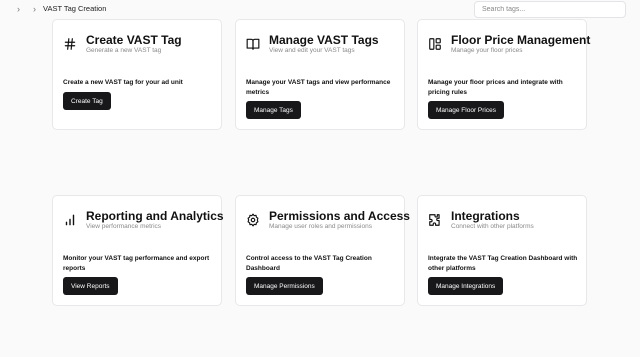  What do you see at coordinates (124, 226) in the screenshot?
I see `card-subtitle: View performance metrics` at bounding box center [124, 226].